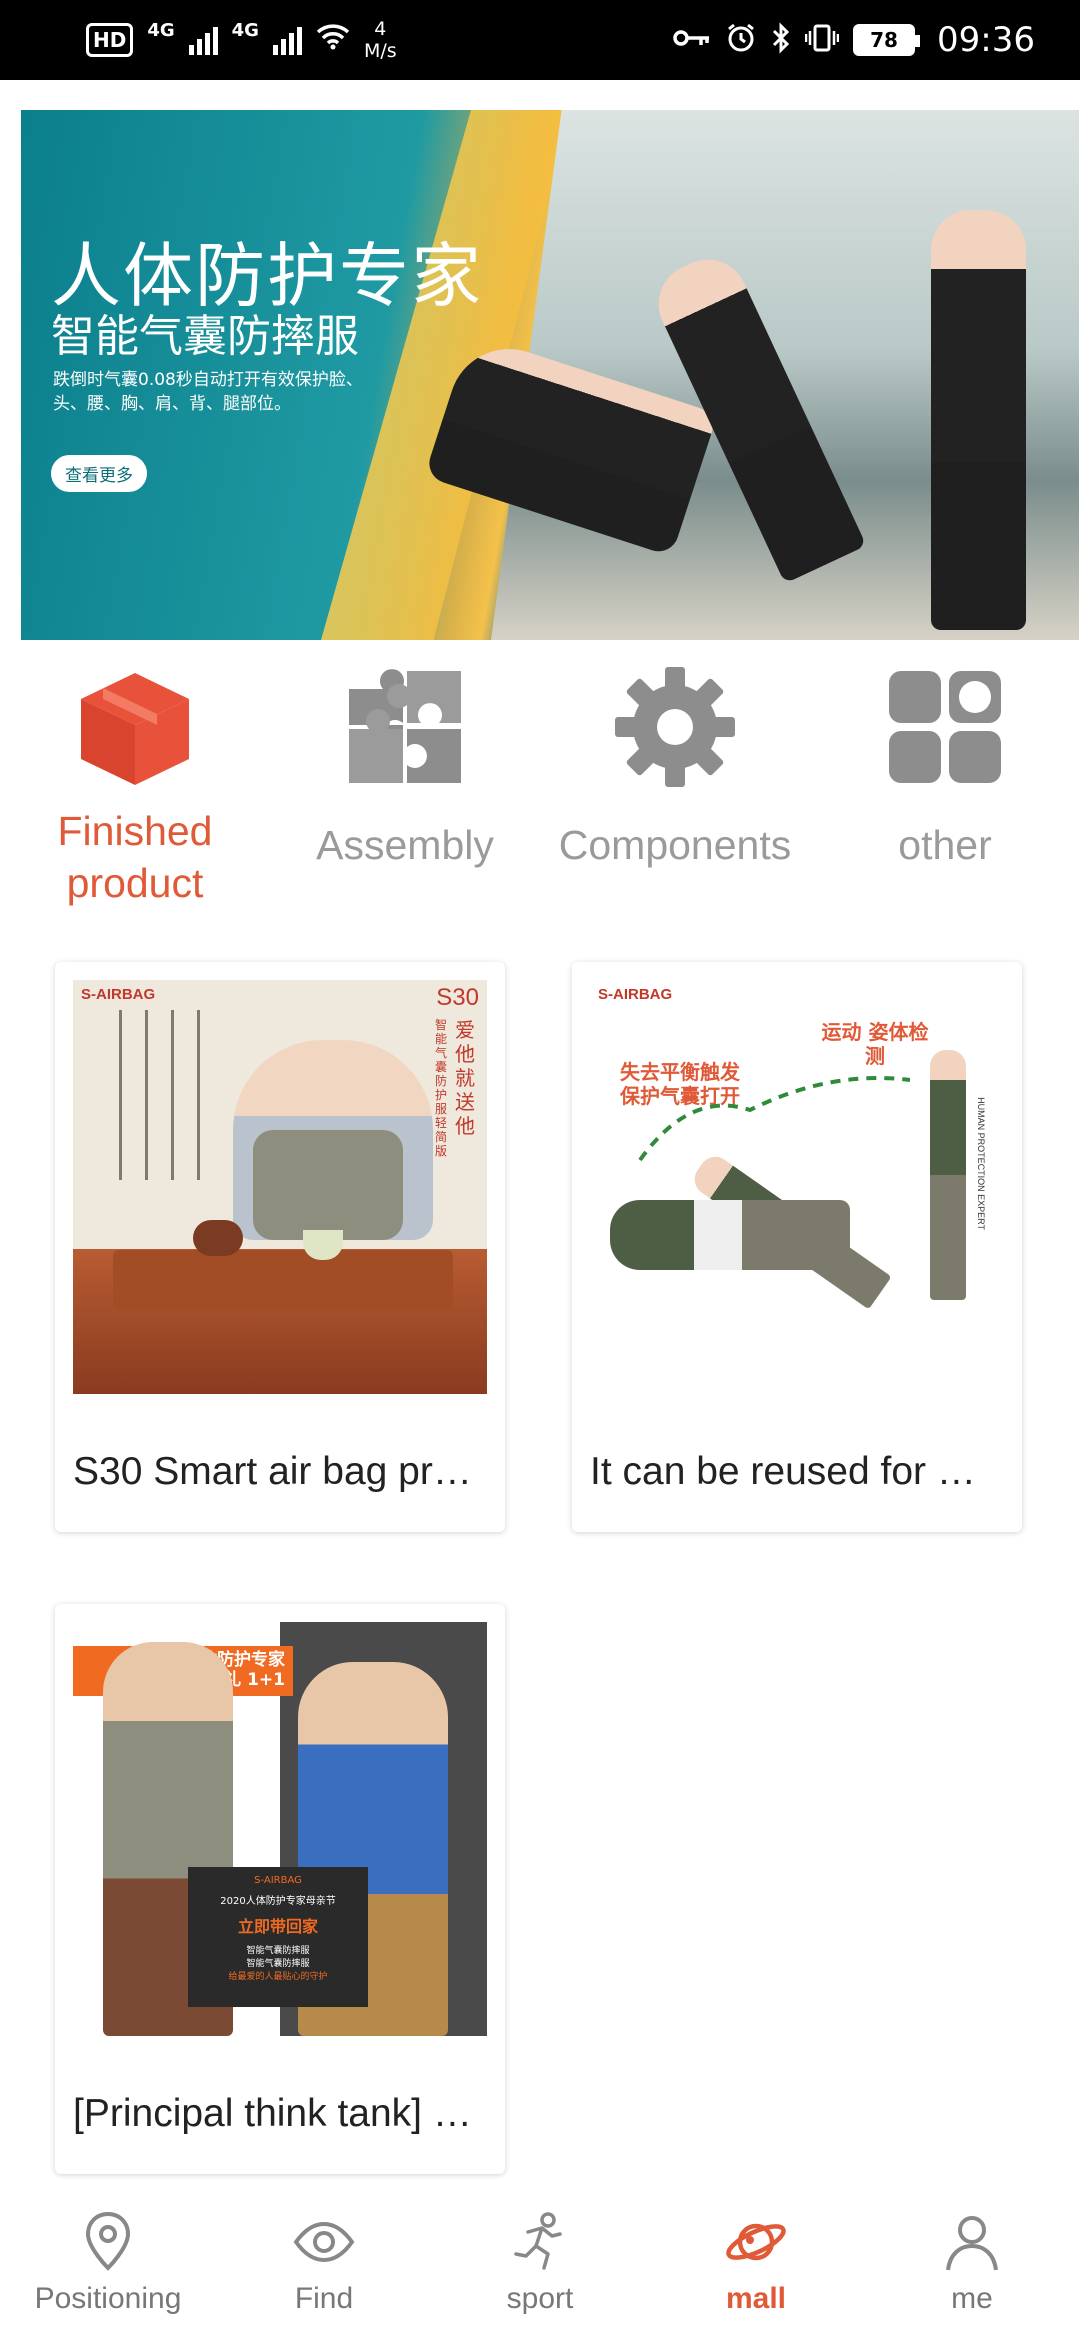 This screenshot has height=2340, width=1080. Describe the element at coordinates (675, 795) in the screenshot. I see `category-components: Components` at that location.